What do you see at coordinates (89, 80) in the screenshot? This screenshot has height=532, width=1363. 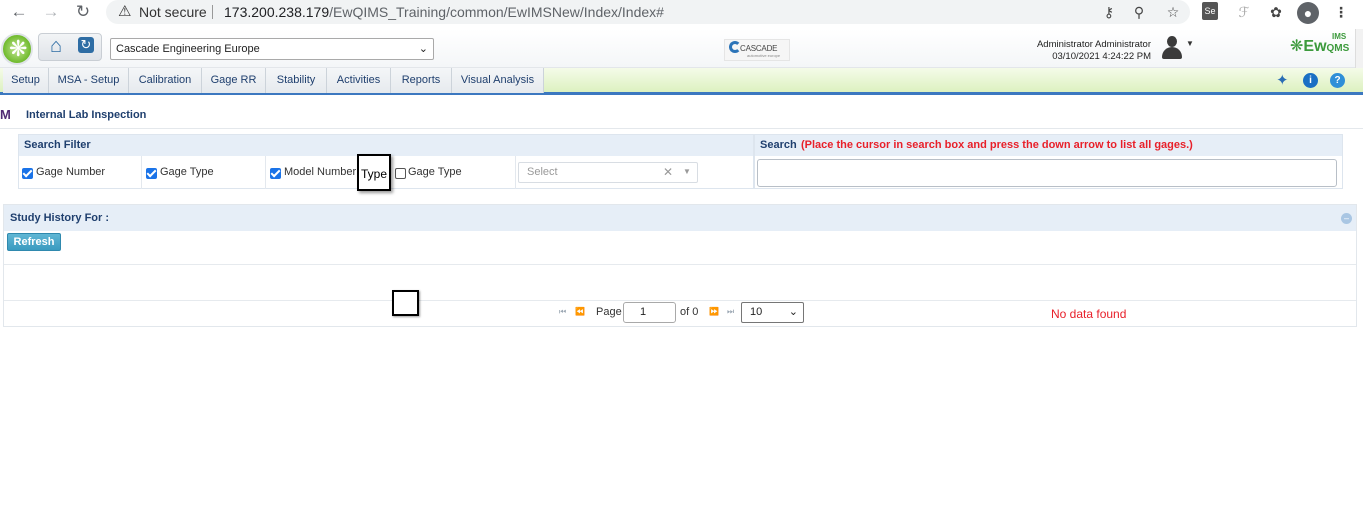 I see `menu-msa-setup: MSA - Setup` at bounding box center [89, 80].